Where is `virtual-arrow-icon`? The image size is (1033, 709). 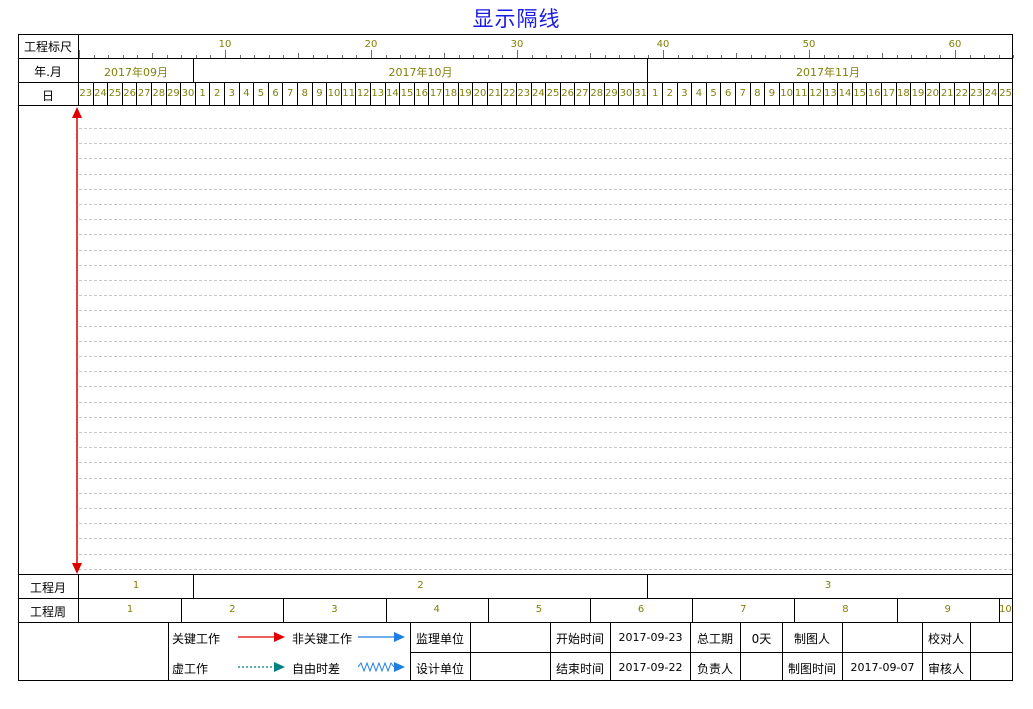
virtual-arrow-icon is located at coordinates (261, 667).